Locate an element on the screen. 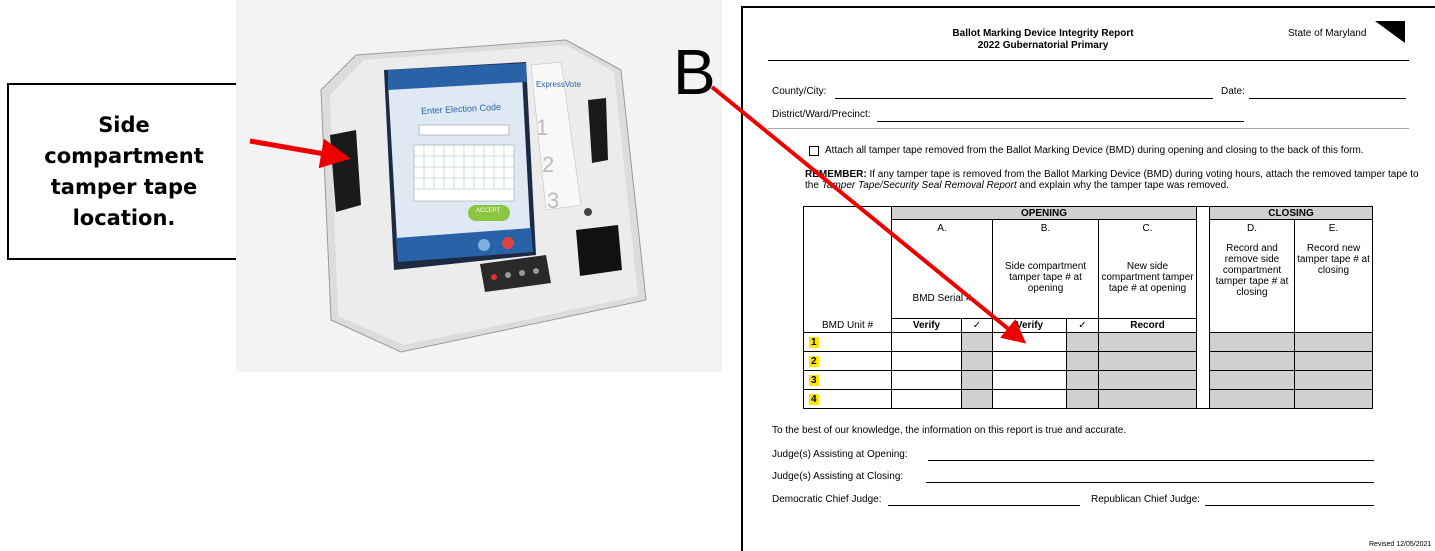 This screenshot has width=1435, height=551. callout-box: Side compartment tamper tape location. is located at coordinates (124, 171).